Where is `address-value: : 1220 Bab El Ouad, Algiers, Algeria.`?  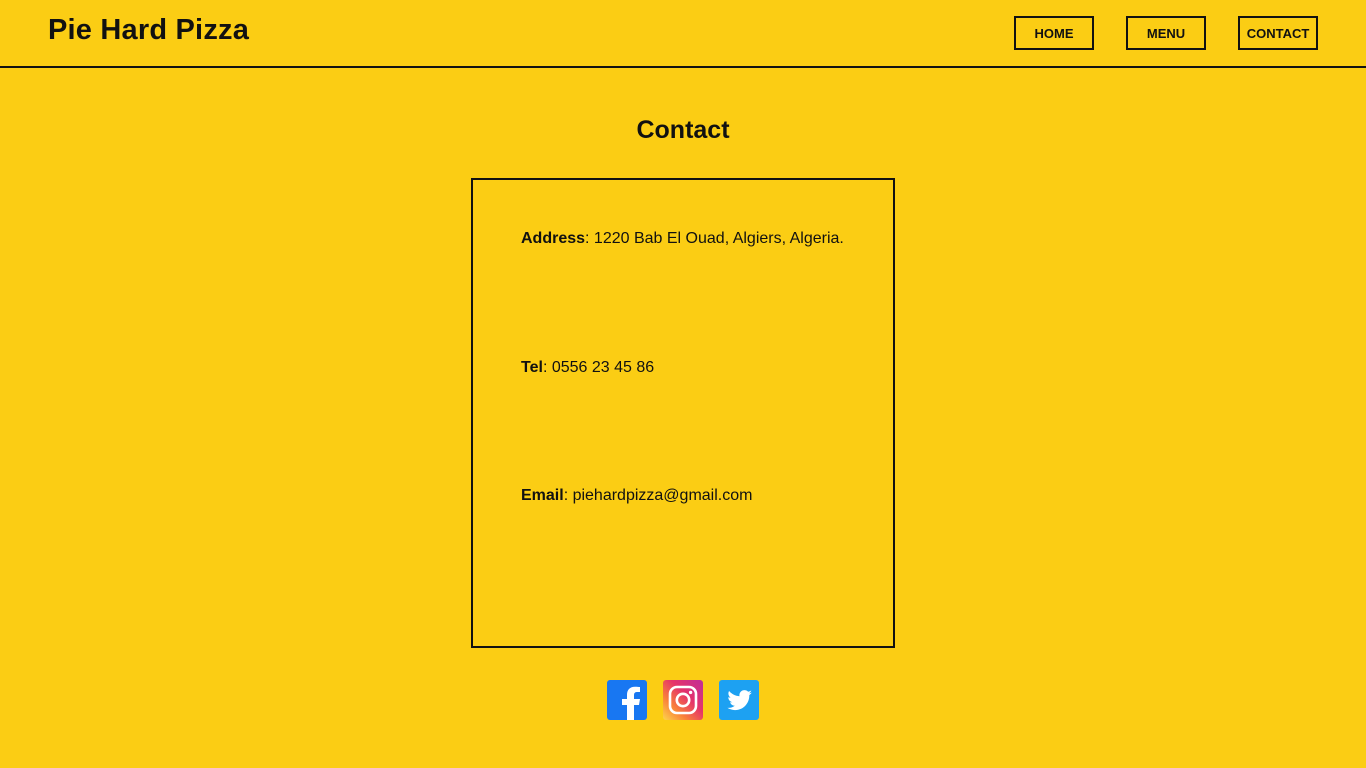 address-value: : 1220 Bab El Ouad, Algiers, Algeria. is located at coordinates (714, 238).